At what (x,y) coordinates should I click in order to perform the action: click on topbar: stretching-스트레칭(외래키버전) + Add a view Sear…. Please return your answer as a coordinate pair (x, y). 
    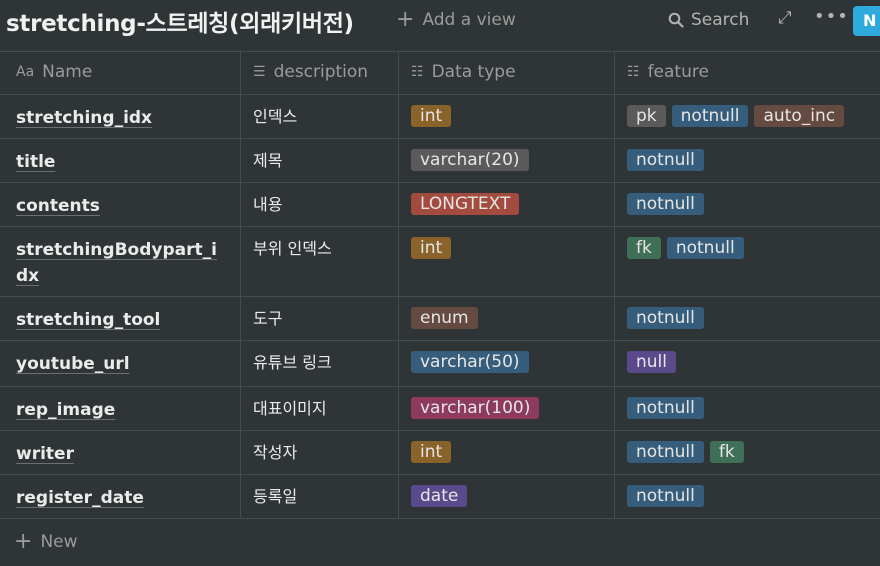
    Looking at the image, I should click on (440, 22).